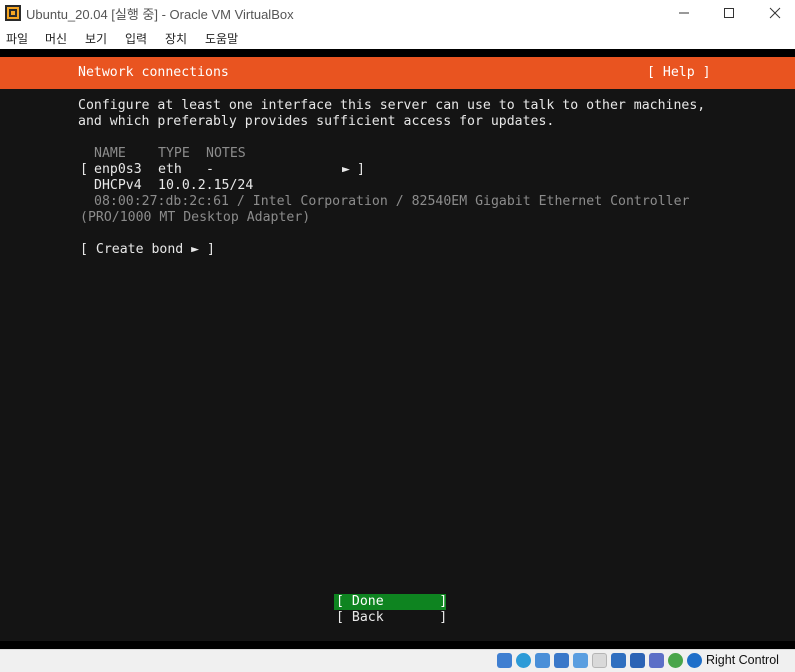  I want to click on menu-help: 도움말, so click(221, 38).